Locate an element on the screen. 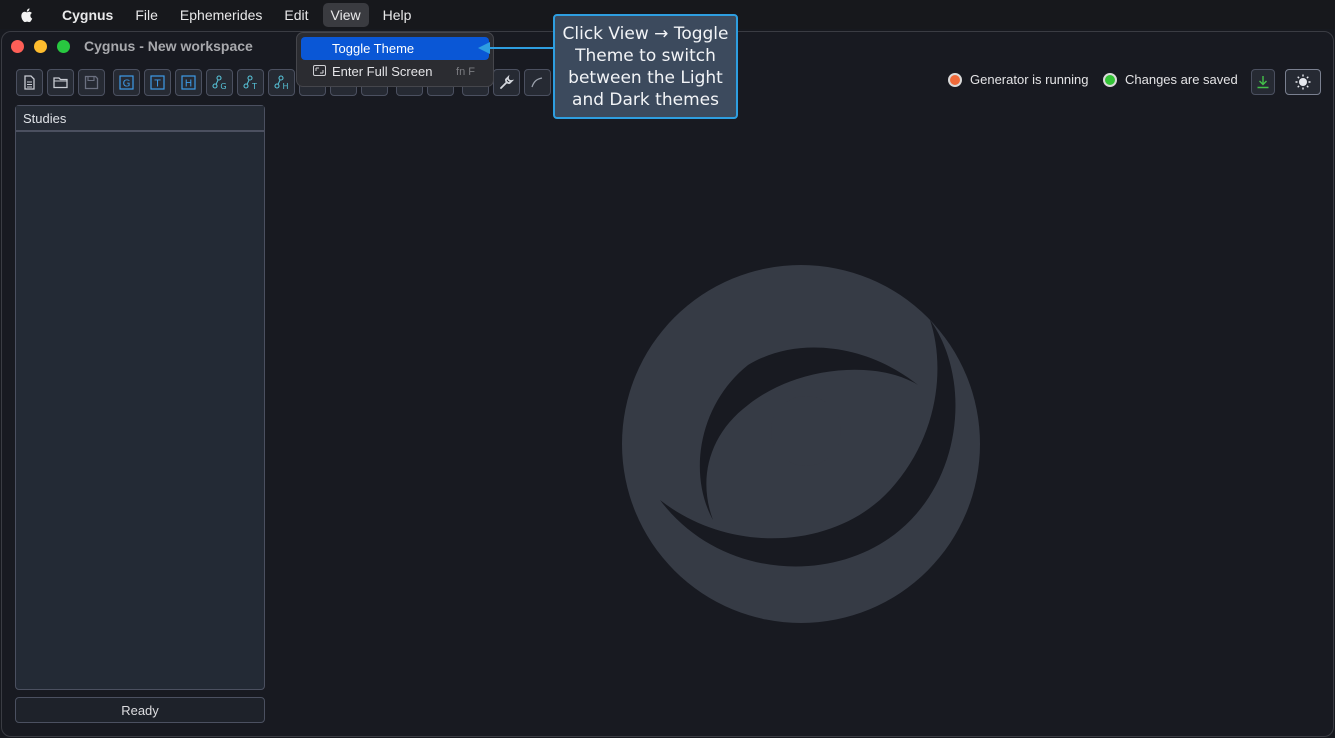 The image size is (1335, 738). graph-h-button: H is located at coordinates (281, 82).